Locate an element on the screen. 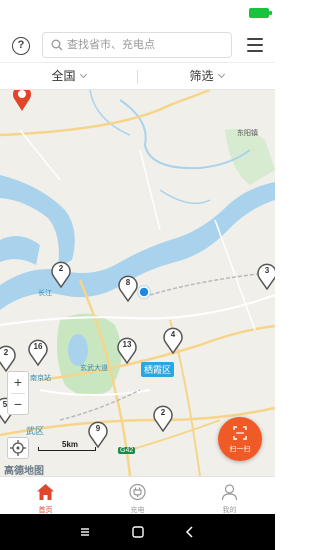  help-button: ? is located at coordinates (21, 46).